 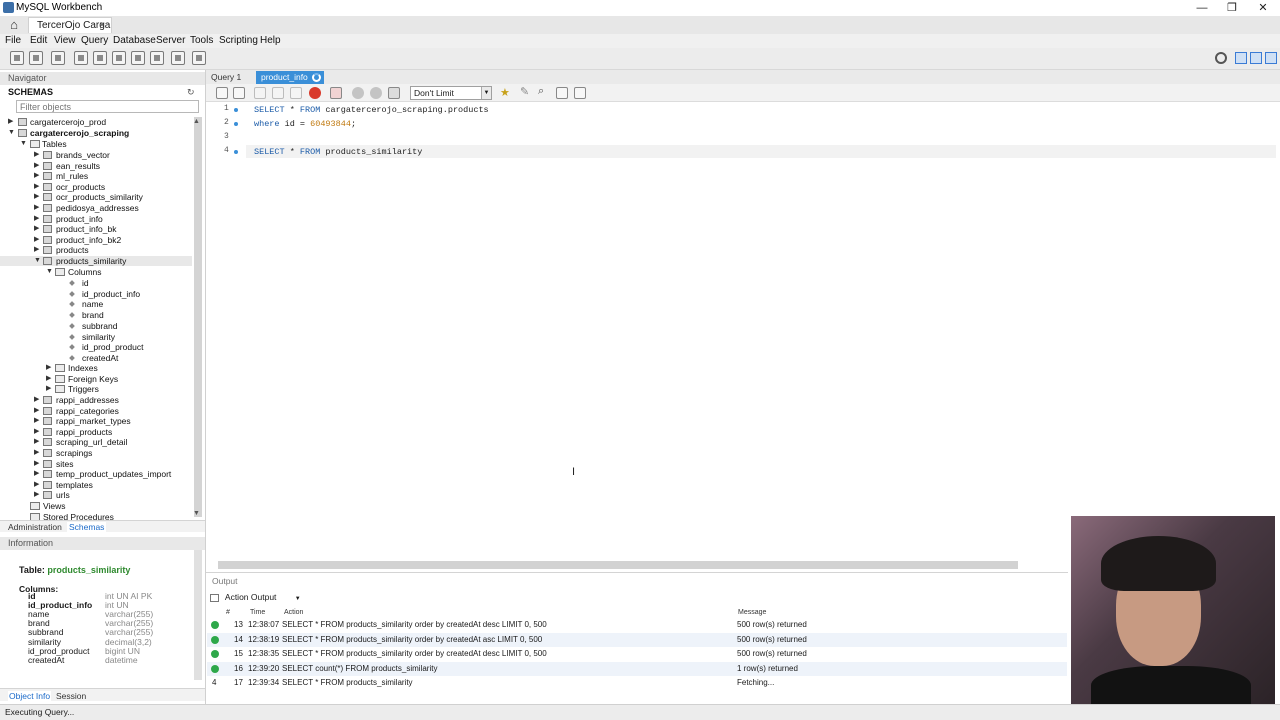 I want to click on open-file-icon, so click(x=222, y=93).